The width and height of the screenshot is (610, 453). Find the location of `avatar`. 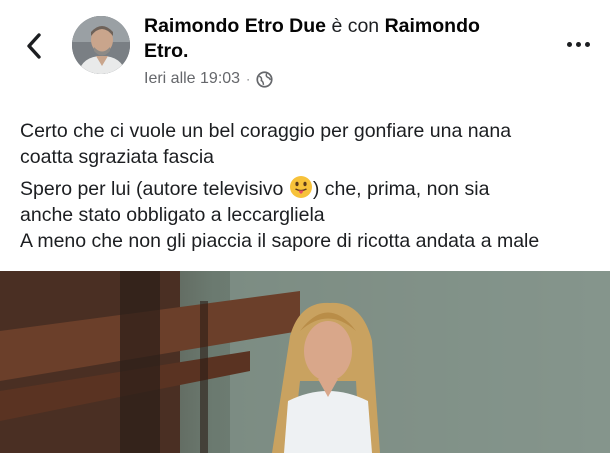

avatar is located at coordinates (101, 45).